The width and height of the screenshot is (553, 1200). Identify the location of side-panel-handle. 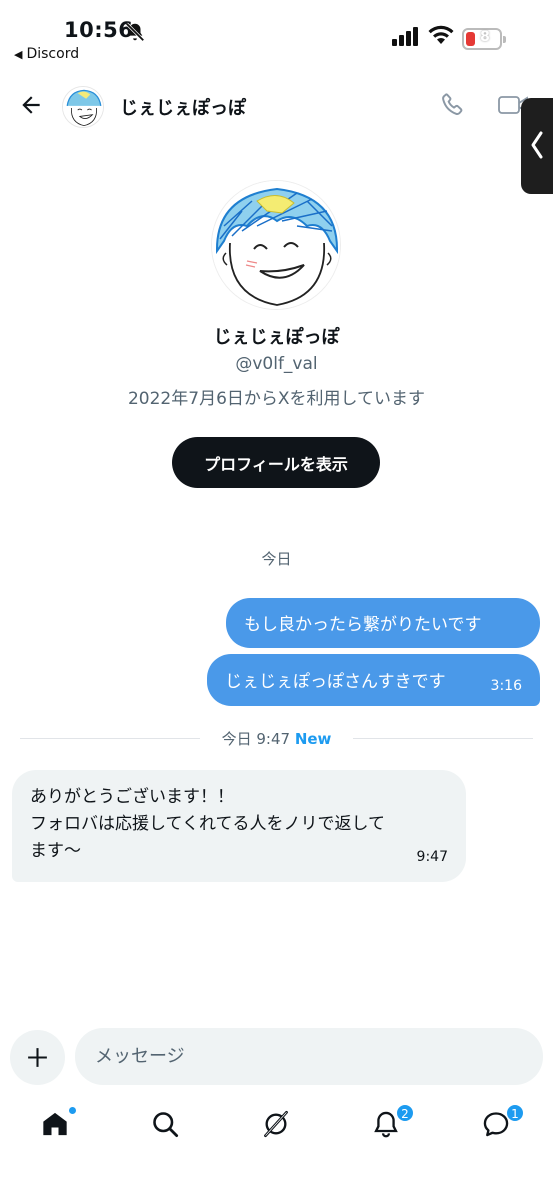
(537, 146).